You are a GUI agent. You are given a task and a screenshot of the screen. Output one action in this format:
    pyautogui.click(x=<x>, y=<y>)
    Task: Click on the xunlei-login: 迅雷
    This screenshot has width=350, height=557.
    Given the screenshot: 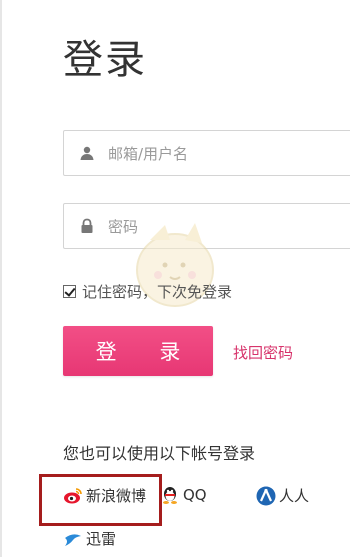 What is the action you would take?
    pyautogui.click(x=89, y=538)
    